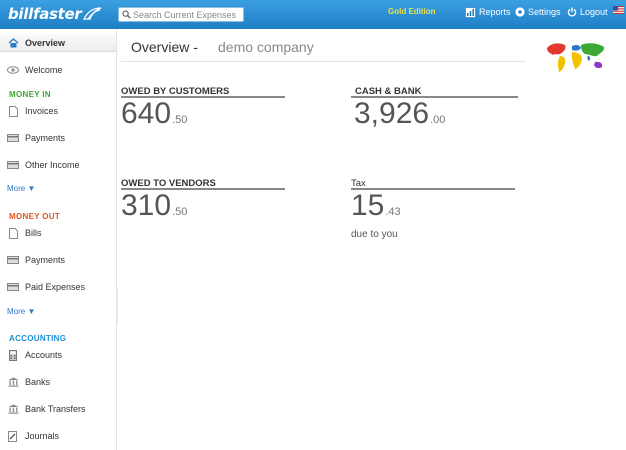 This screenshot has width=626, height=450. I want to click on home-icon, so click(13, 42).